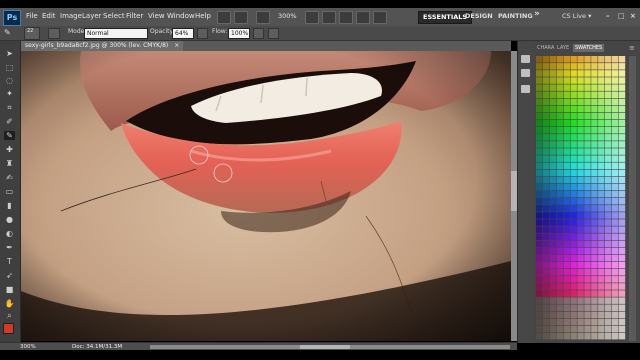 This screenshot has width=640, height=360. I want to click on zoom-level: 300%, so click(287, 16).